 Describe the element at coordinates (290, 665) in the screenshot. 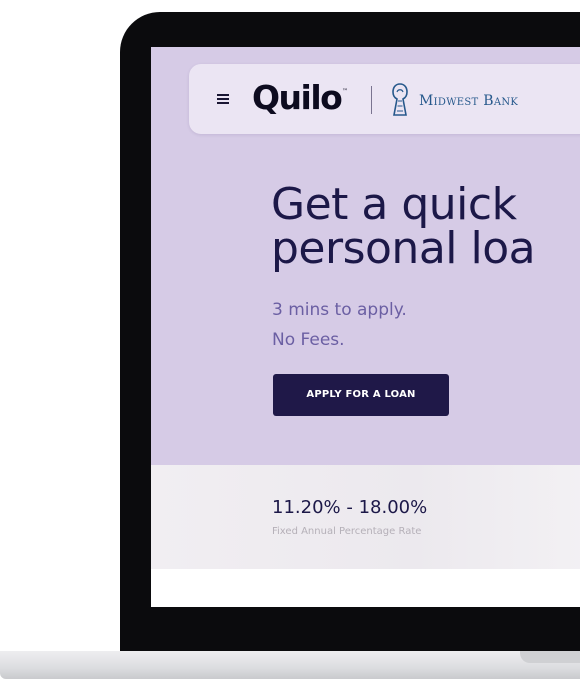

I see `laptop-base` at that location.